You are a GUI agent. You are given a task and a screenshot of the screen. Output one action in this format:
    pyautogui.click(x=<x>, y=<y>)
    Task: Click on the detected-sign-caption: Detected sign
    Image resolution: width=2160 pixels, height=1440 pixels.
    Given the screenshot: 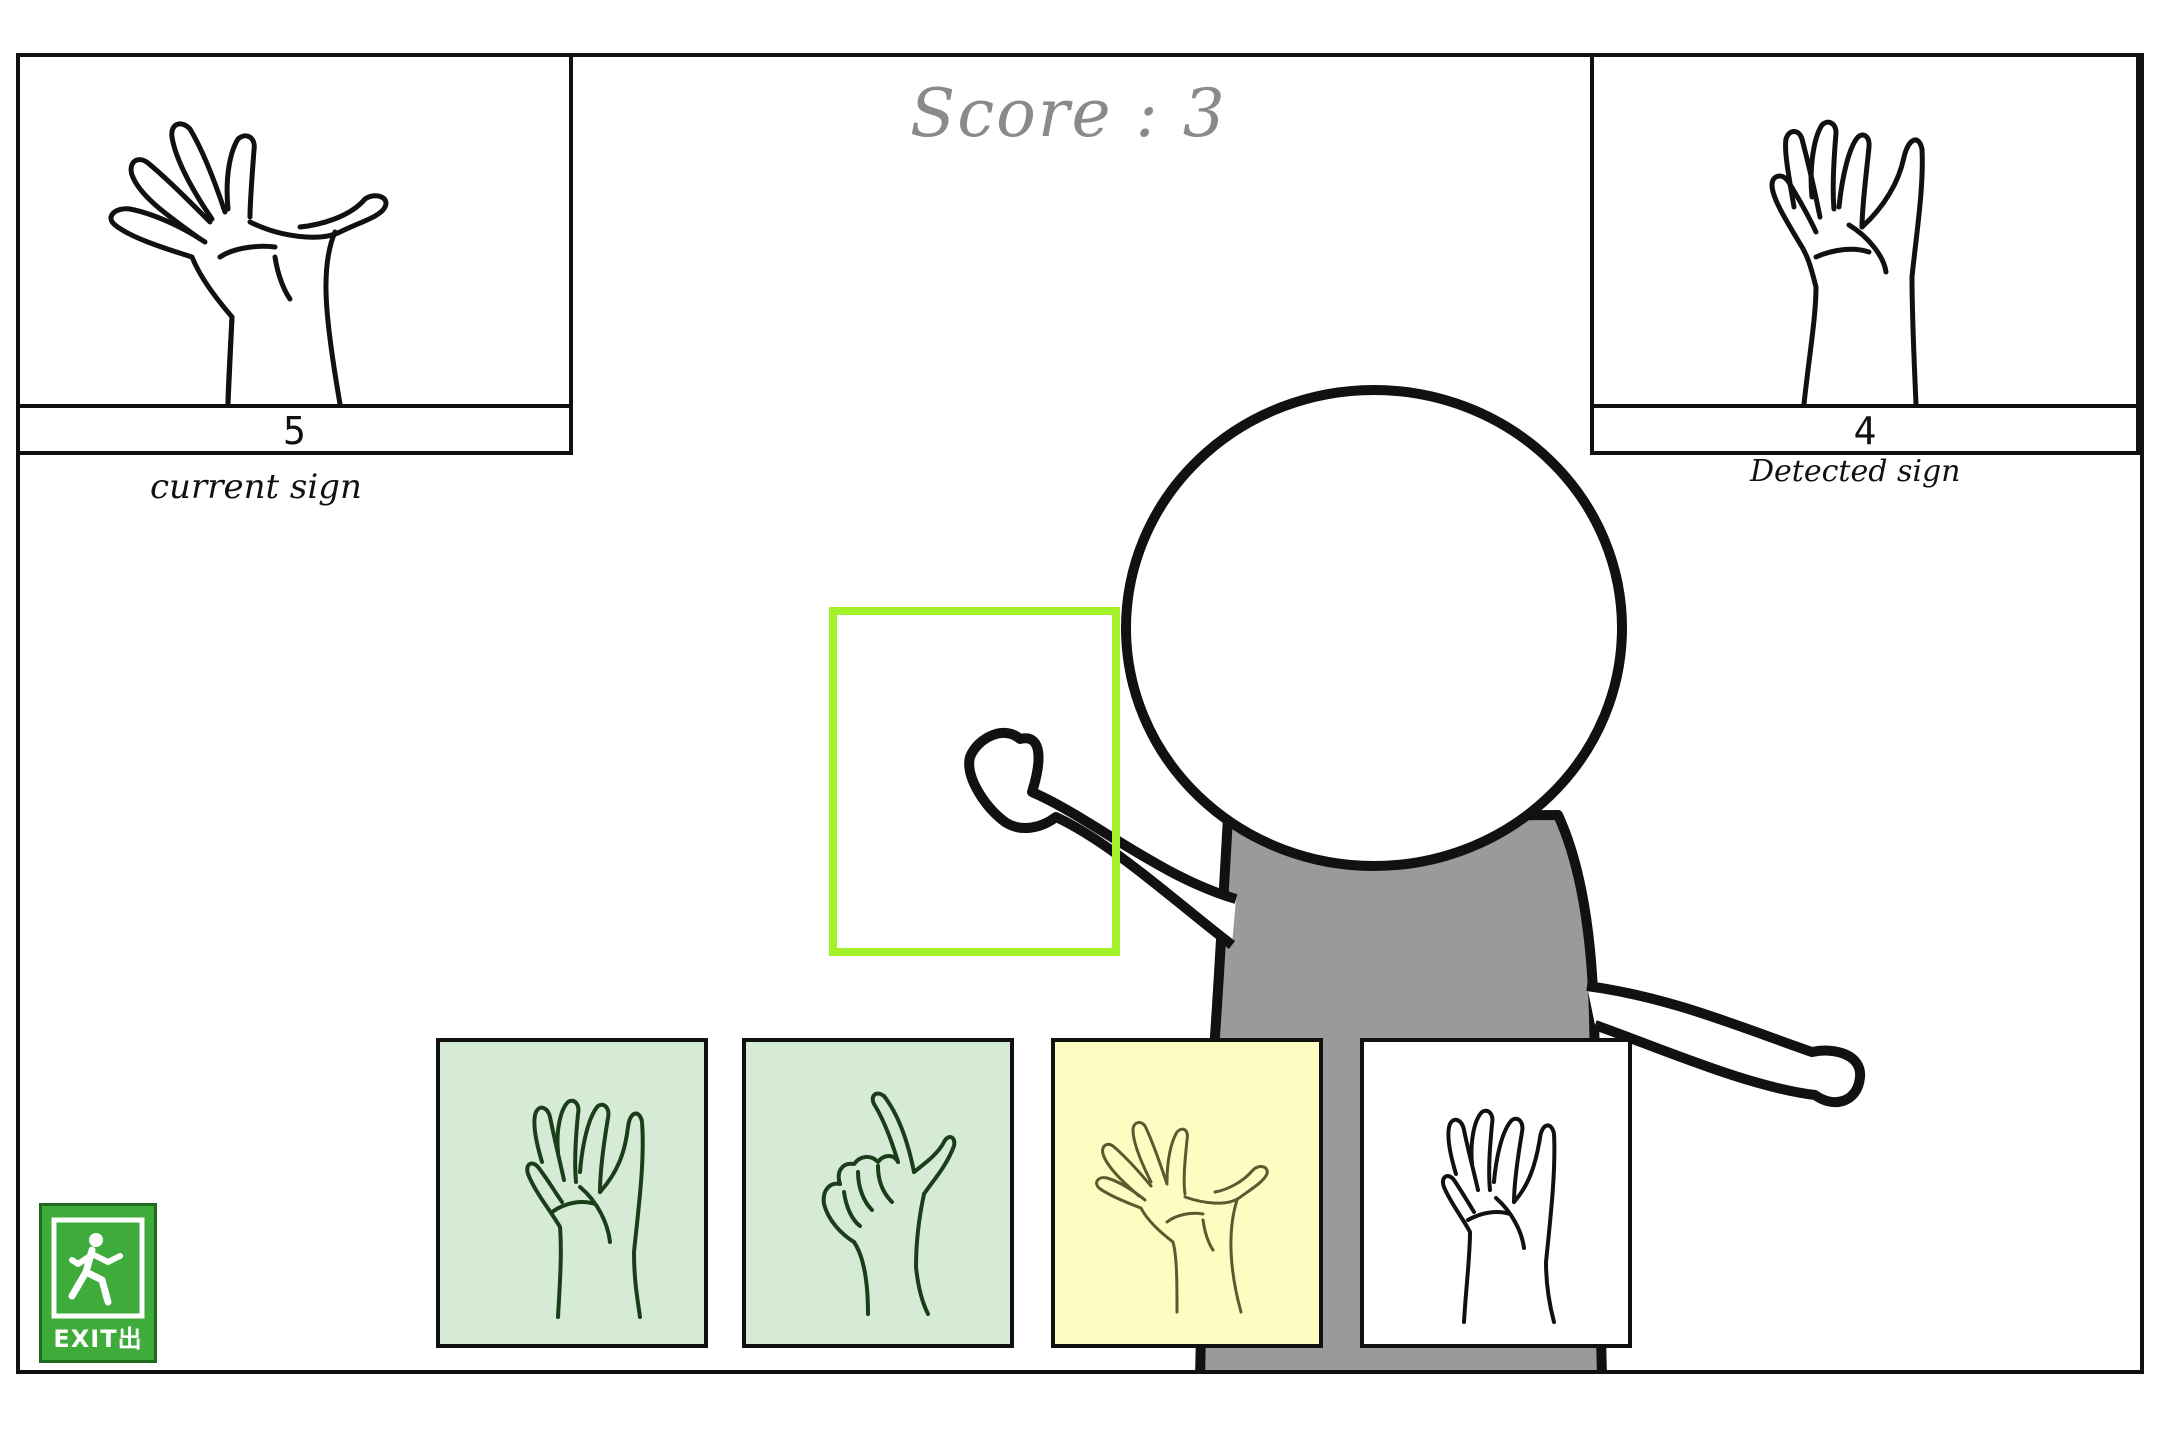 What is the action you would take?
    pyautogui.click(x=1855, y=471)
    